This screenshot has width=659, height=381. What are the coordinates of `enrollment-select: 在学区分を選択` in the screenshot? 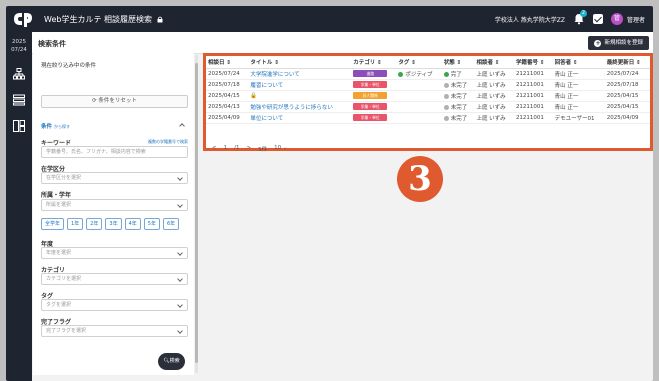 It's located at (114, 178).